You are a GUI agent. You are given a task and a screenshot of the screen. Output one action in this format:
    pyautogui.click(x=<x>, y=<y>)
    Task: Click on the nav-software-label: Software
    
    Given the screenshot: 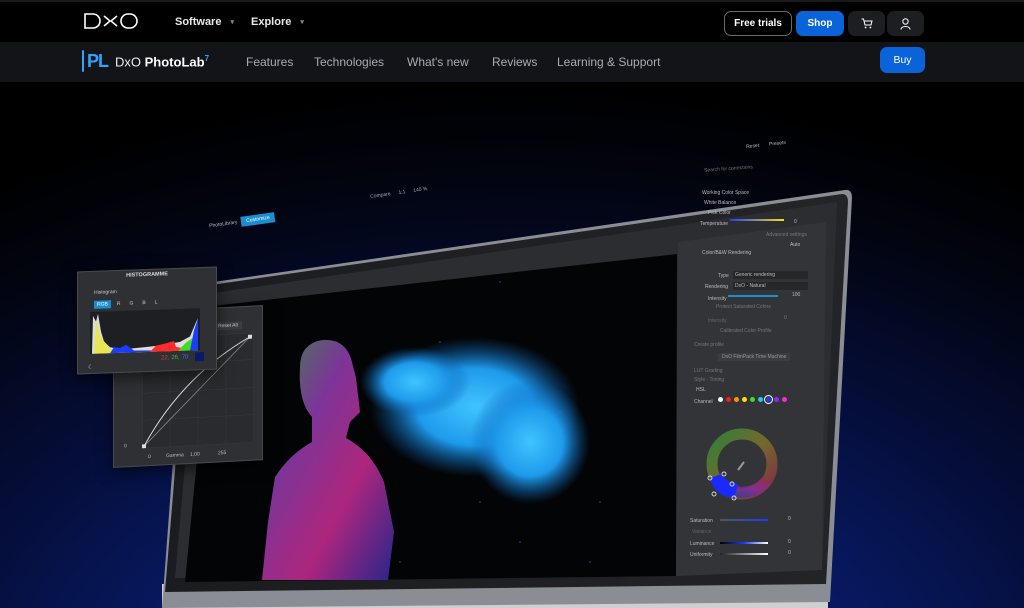 What is the action you would take?
    pyautogui.click(x=198, y=22)
    